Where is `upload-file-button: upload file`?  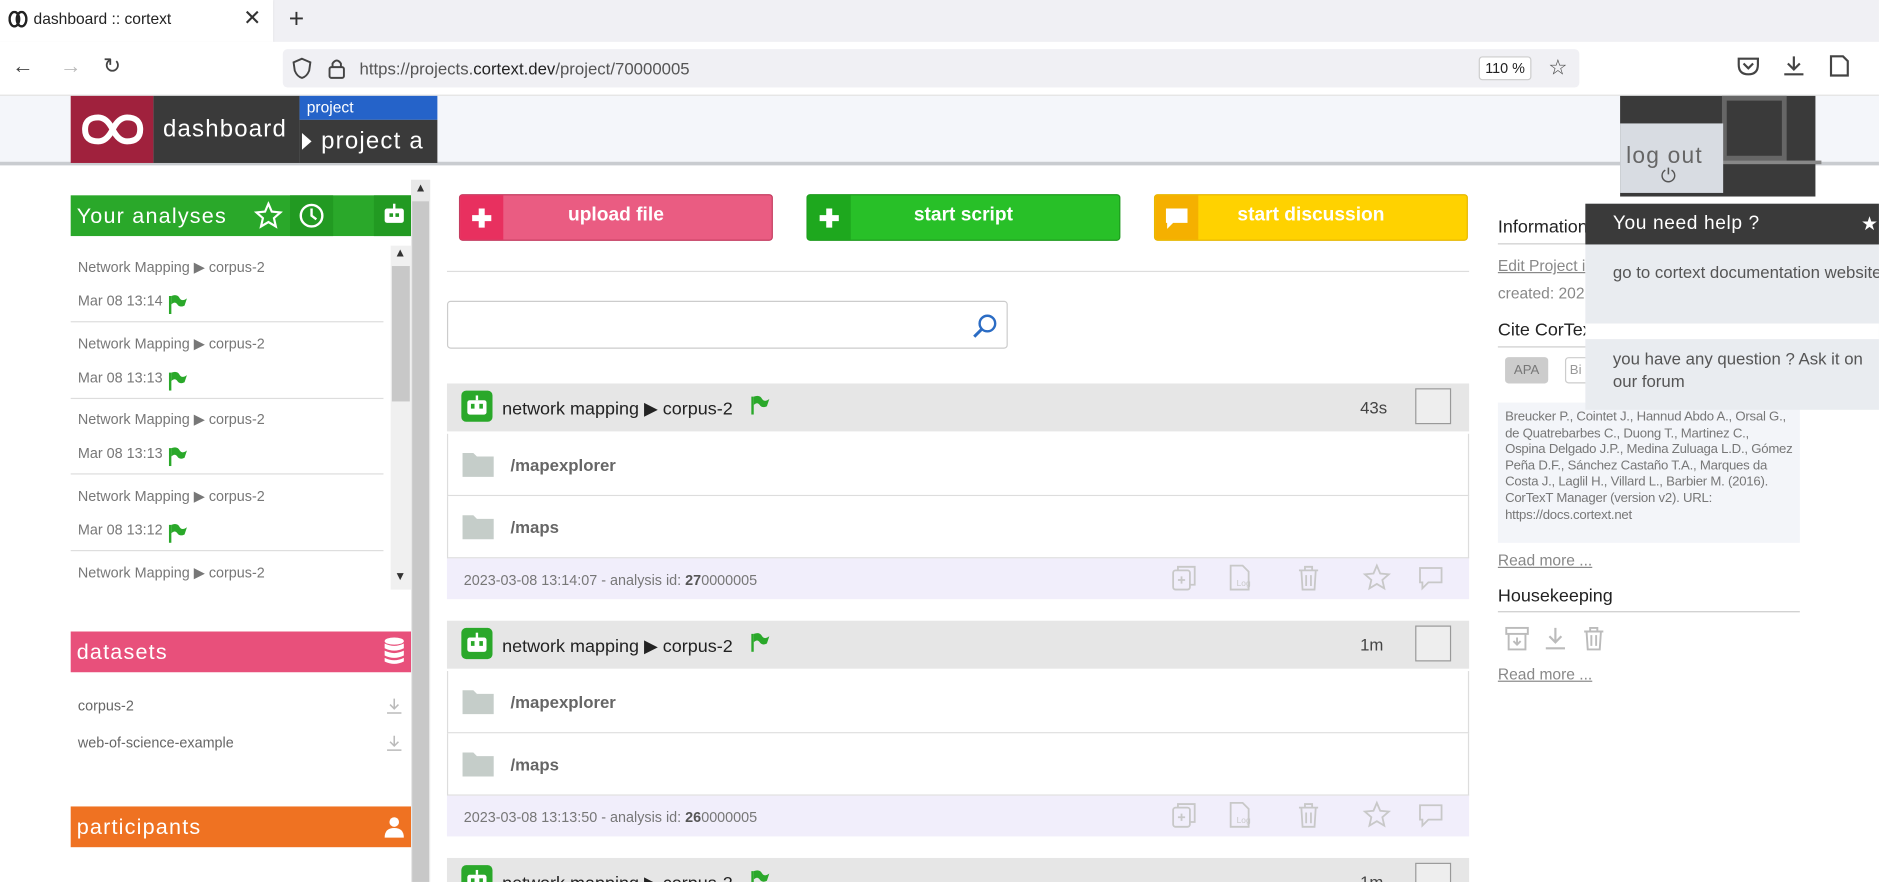
upload-file-button: upload file is located at coordinates (615, 217).